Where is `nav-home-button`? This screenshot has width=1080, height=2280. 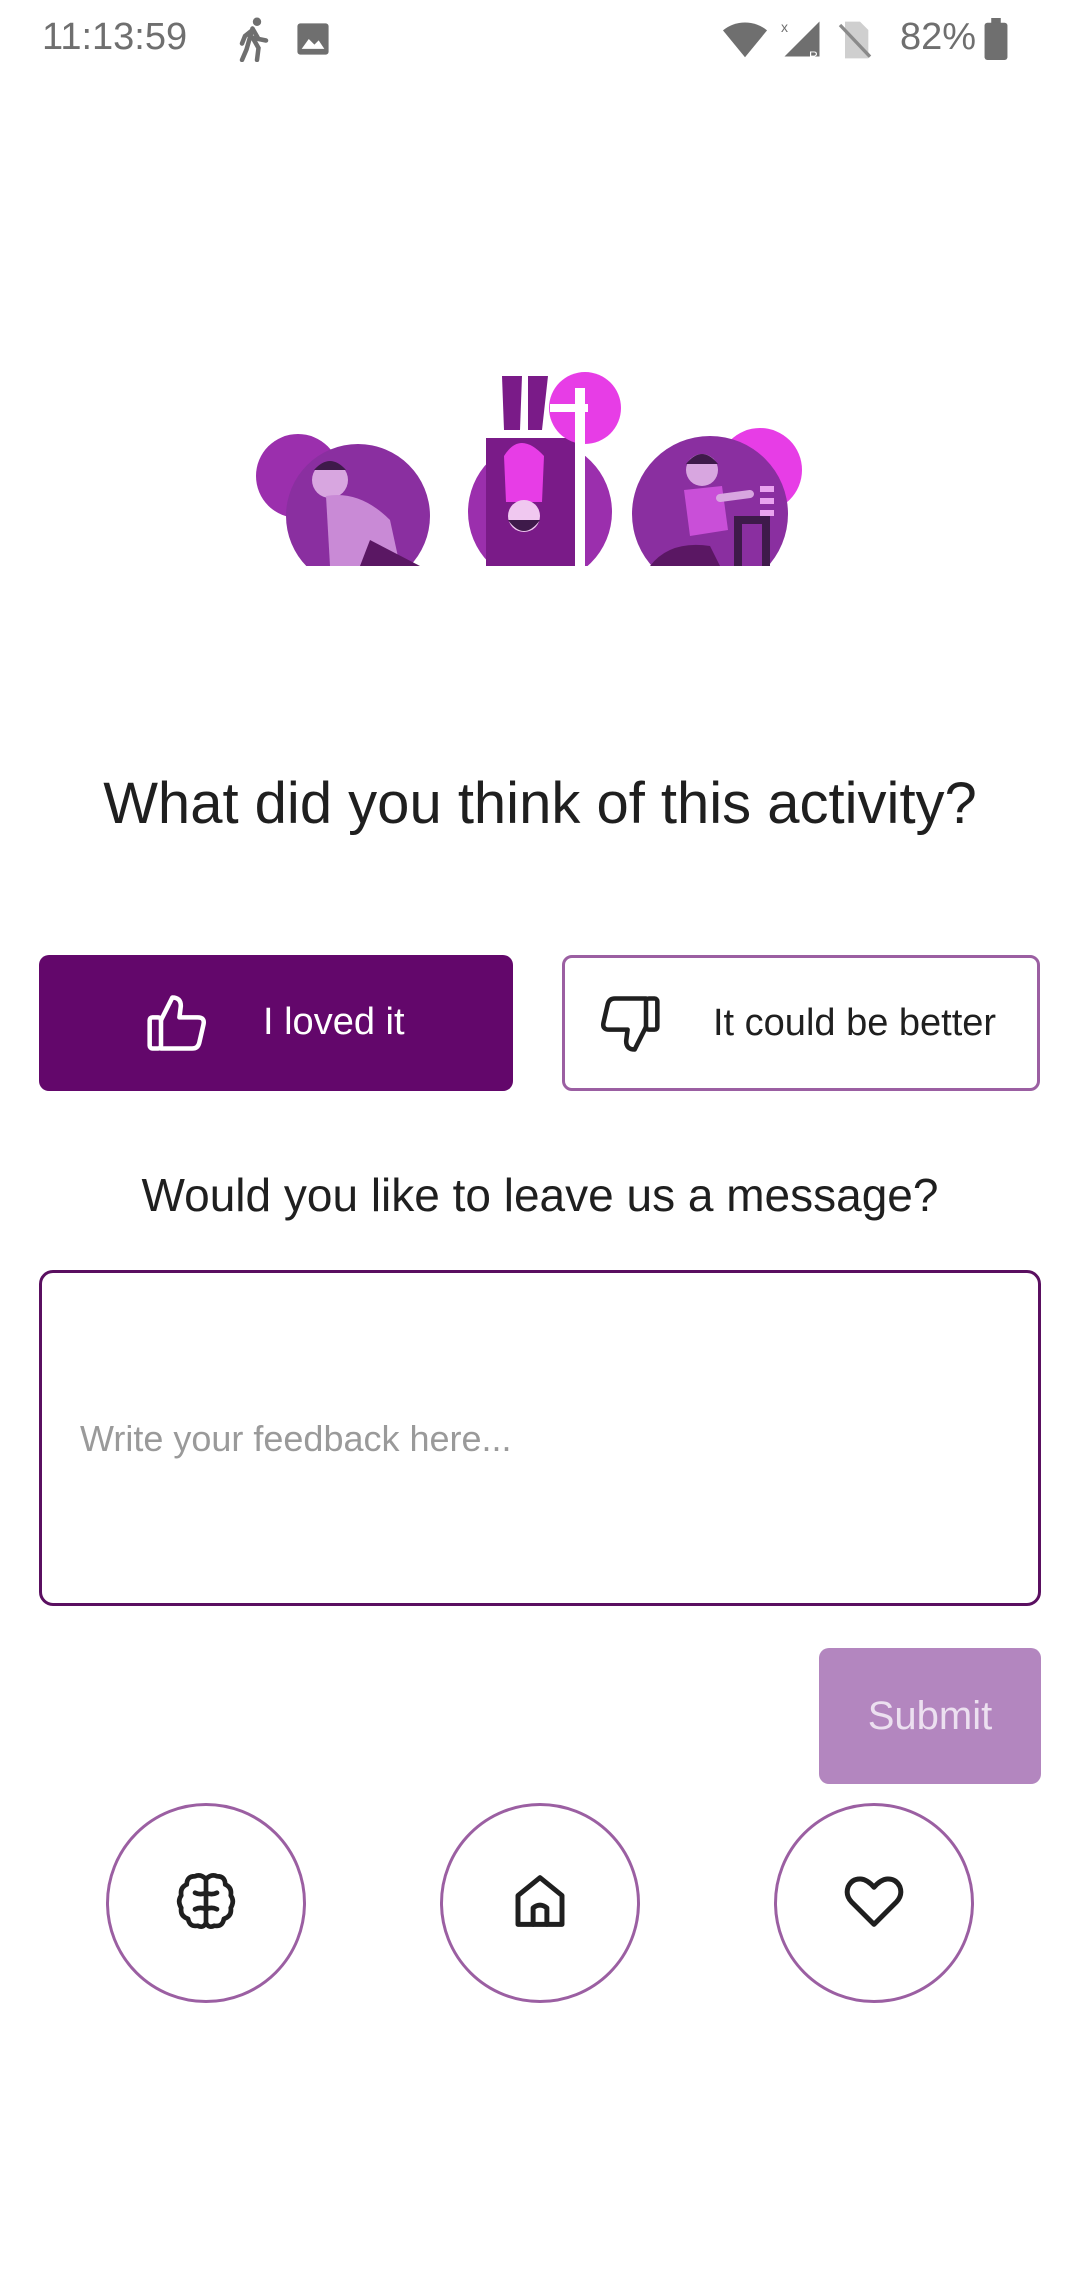 nav-home-button is located at coordinates (540, 1903).